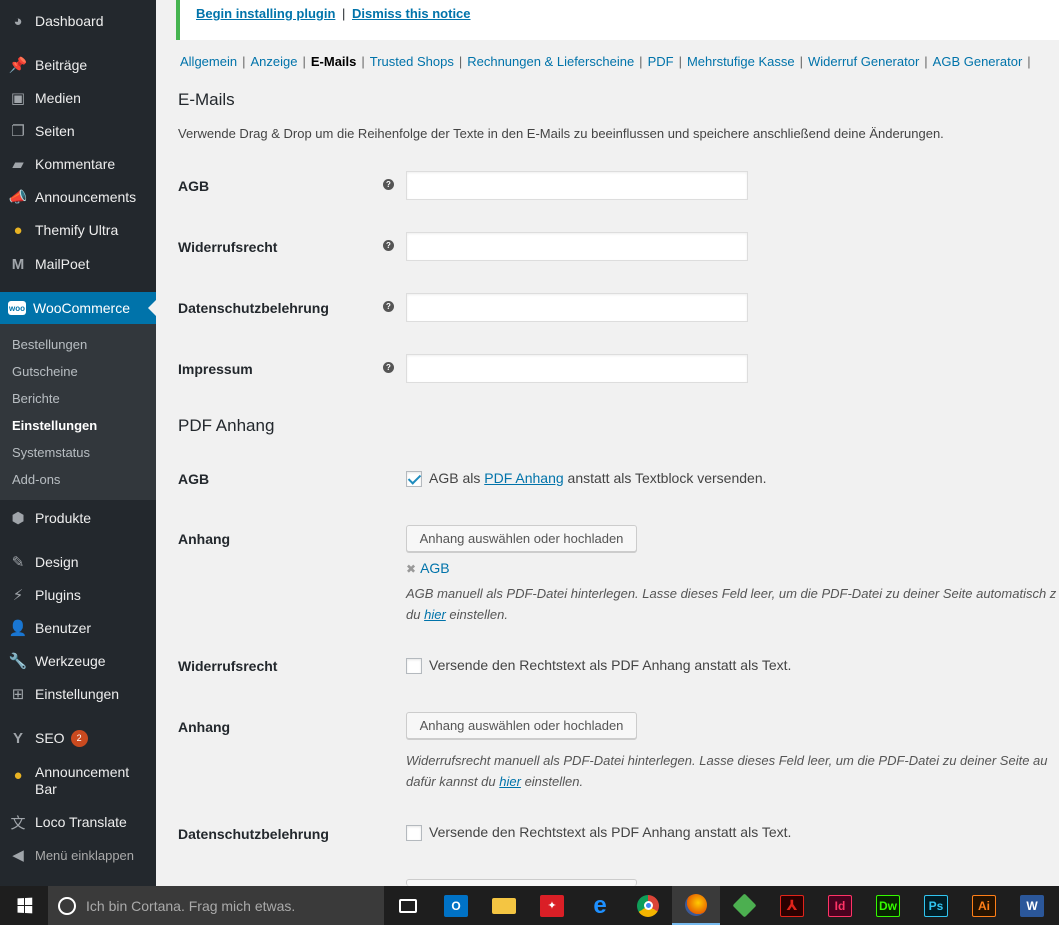  I want to click on menu-woocommerce: woo WooCommerce, so click(78, 308).